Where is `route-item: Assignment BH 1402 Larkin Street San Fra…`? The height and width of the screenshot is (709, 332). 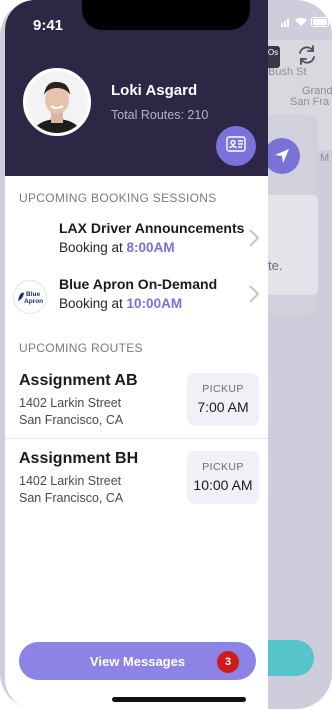
route-item: Assignment BH 1402 Larkin Street San Fra… is located at coordinates (136, 483).